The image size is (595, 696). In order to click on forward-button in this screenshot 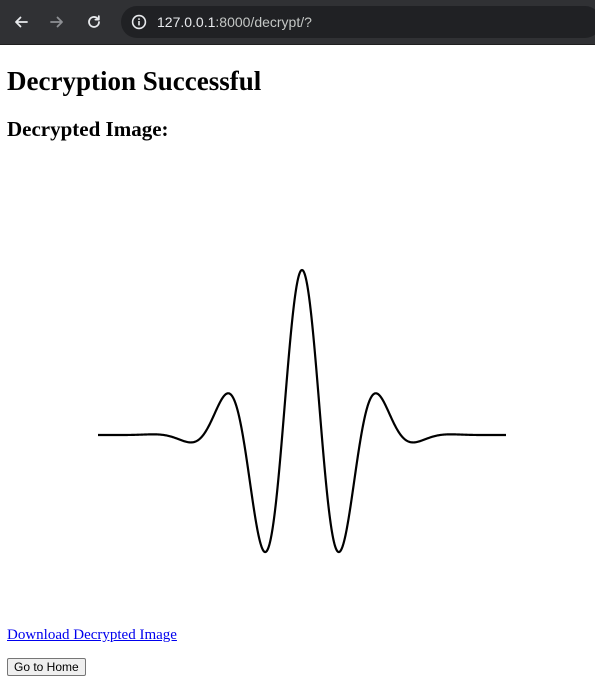, I will do `click(57, 22)`.